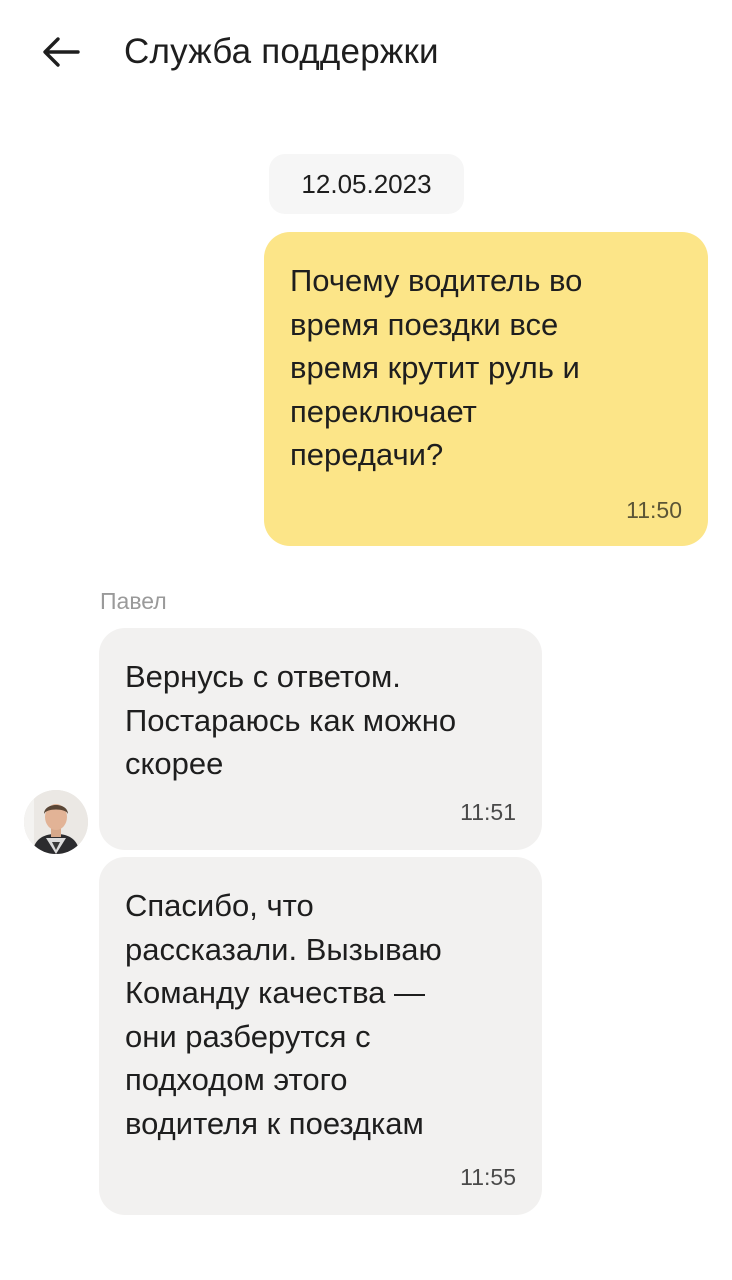 This screenshot has height=1280, width=732. I want to click on operator-photo, so click(56, 822).